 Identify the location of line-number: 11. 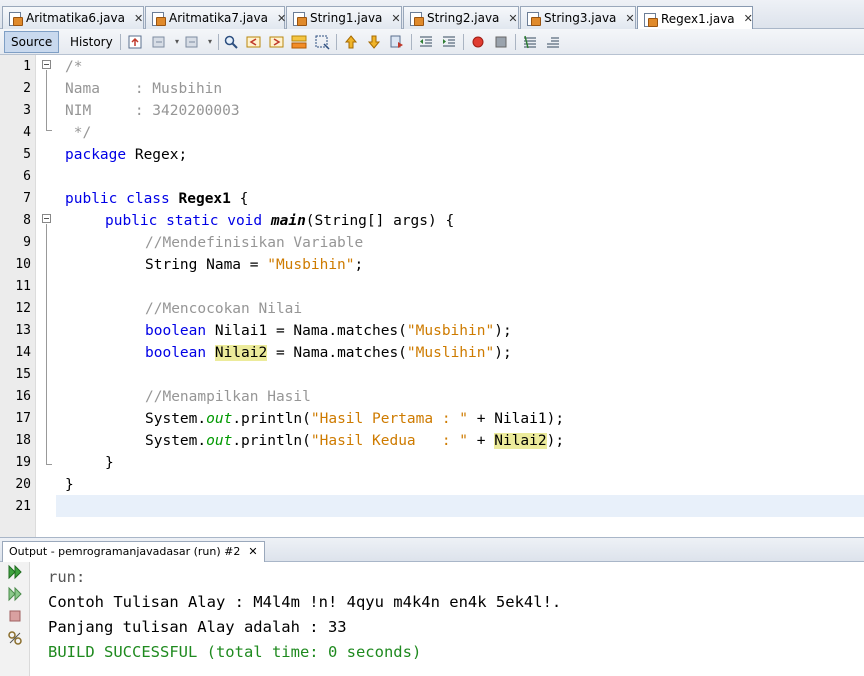
(23, 286).